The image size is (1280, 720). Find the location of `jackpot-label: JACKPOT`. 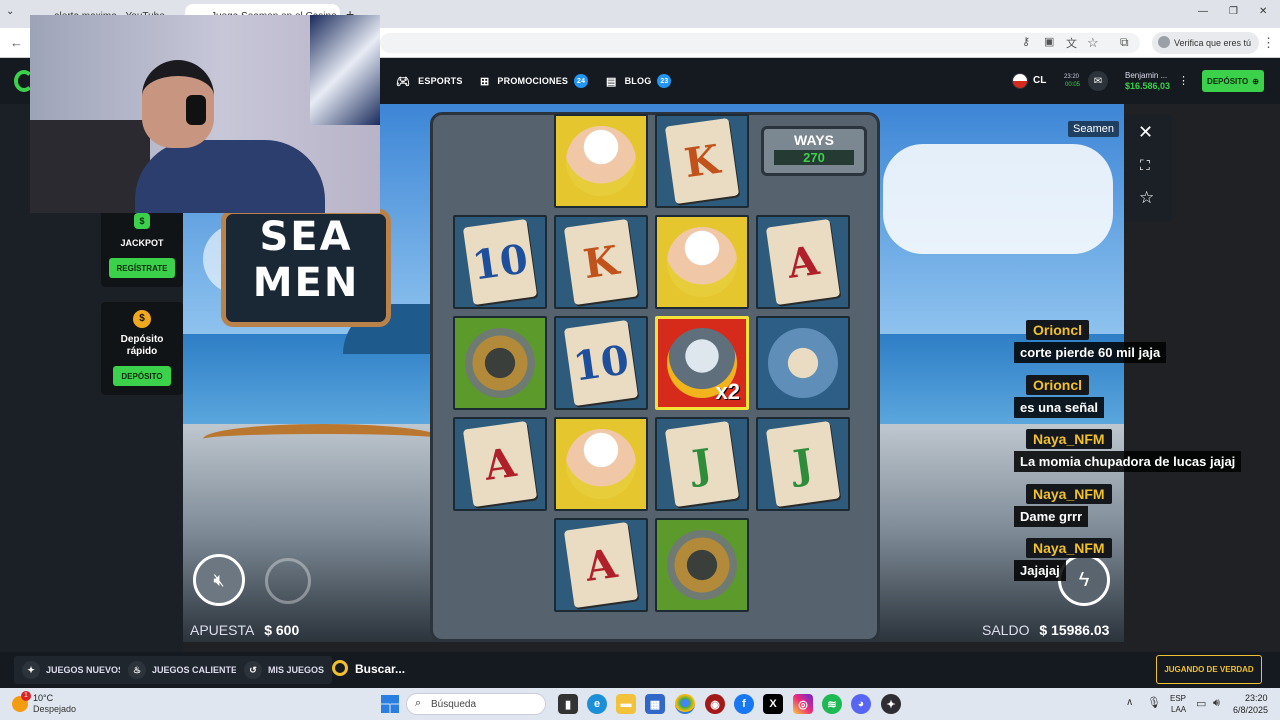

jackpot-label: JACKPOT is located at coordinates (142, 243).